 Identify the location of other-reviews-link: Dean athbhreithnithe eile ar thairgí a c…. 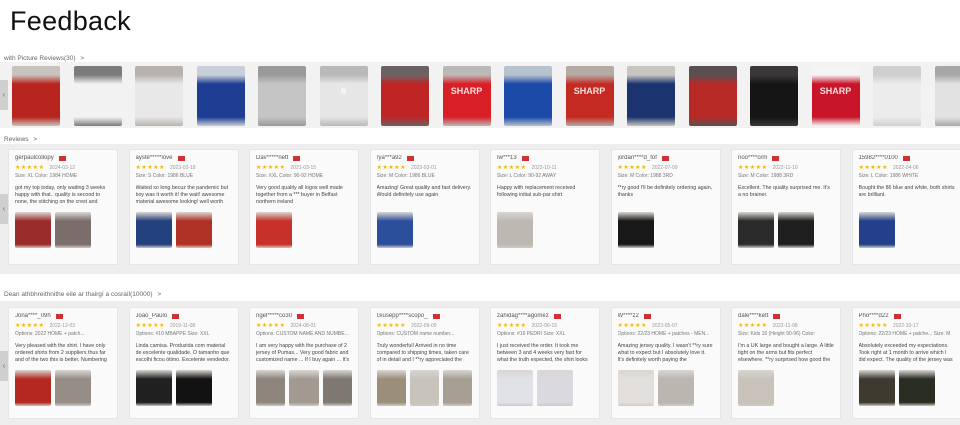
(82, 294).